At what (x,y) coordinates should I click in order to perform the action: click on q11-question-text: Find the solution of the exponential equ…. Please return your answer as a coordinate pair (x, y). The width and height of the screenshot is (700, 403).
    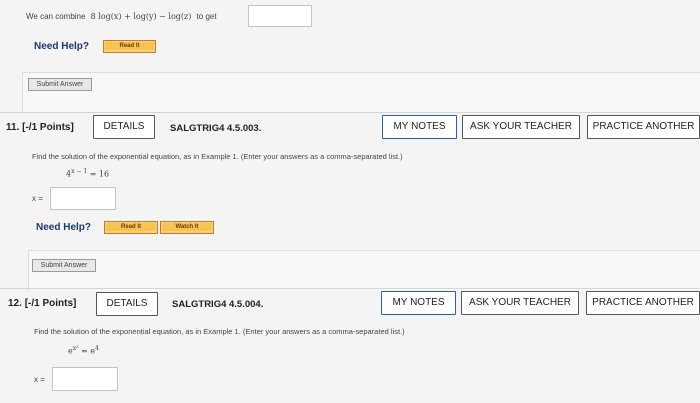
    Looking at the image, I should click on (217, 156).